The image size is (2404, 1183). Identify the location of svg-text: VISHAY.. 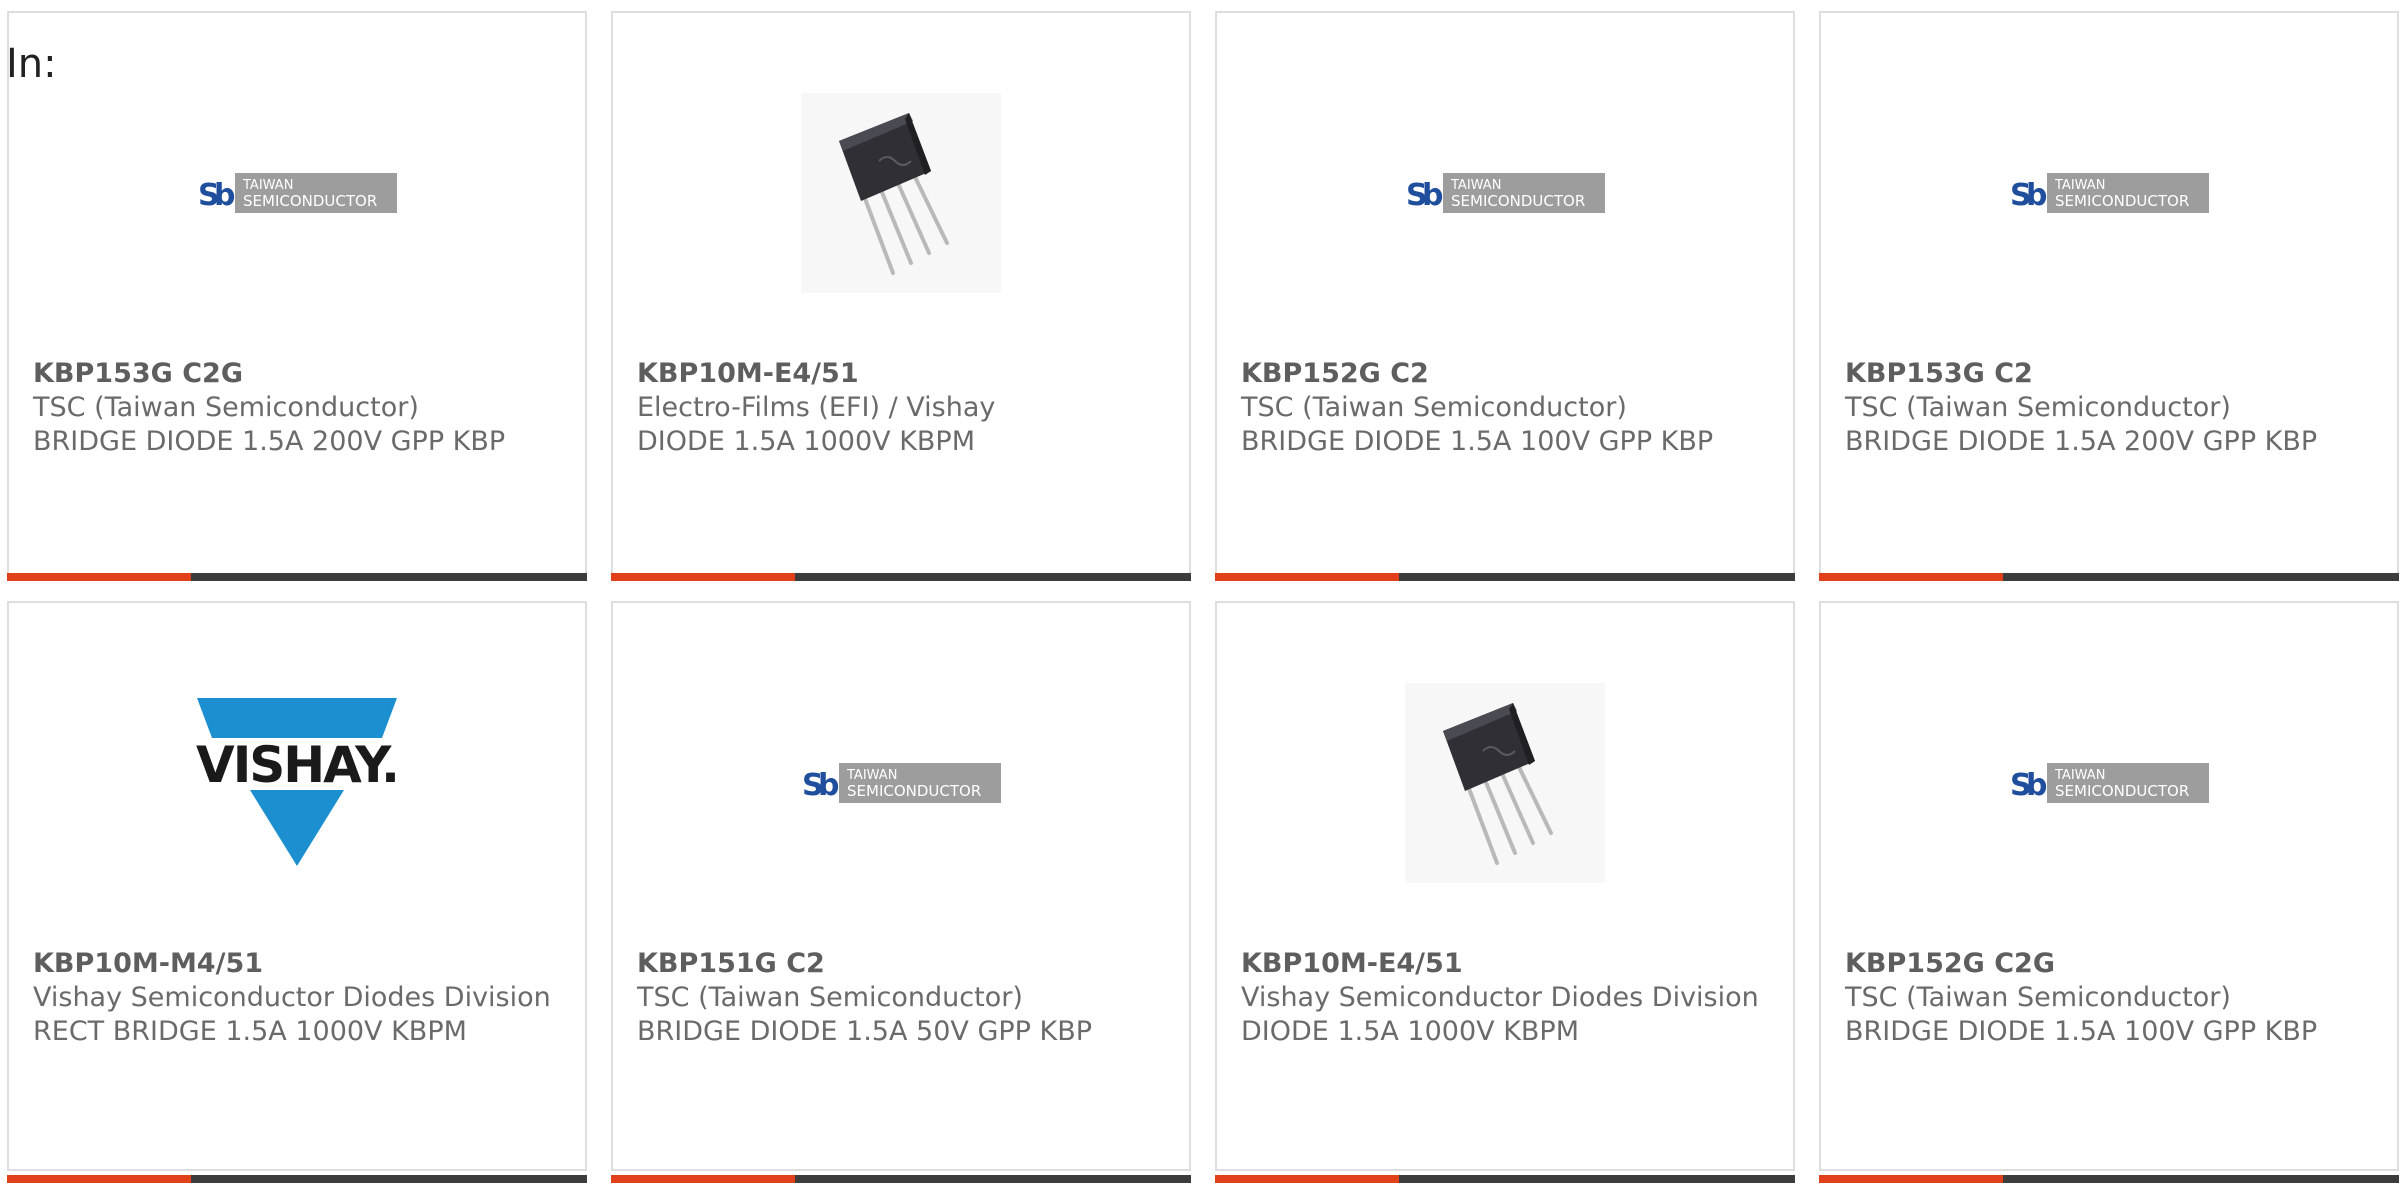
(297, 765).